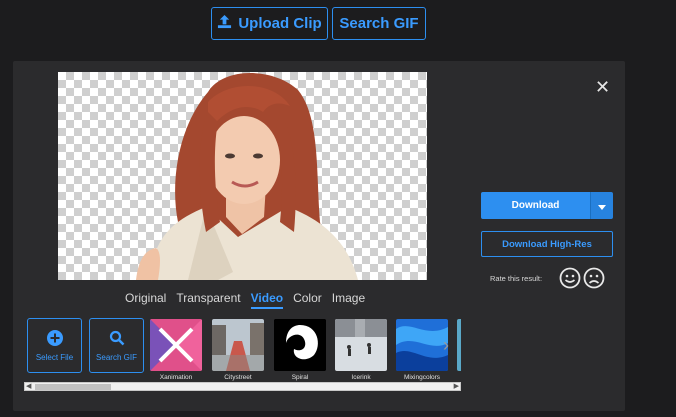 This screenshot has width=676, height=417. I want to click on background-label: Icerink, so click(361, 377).